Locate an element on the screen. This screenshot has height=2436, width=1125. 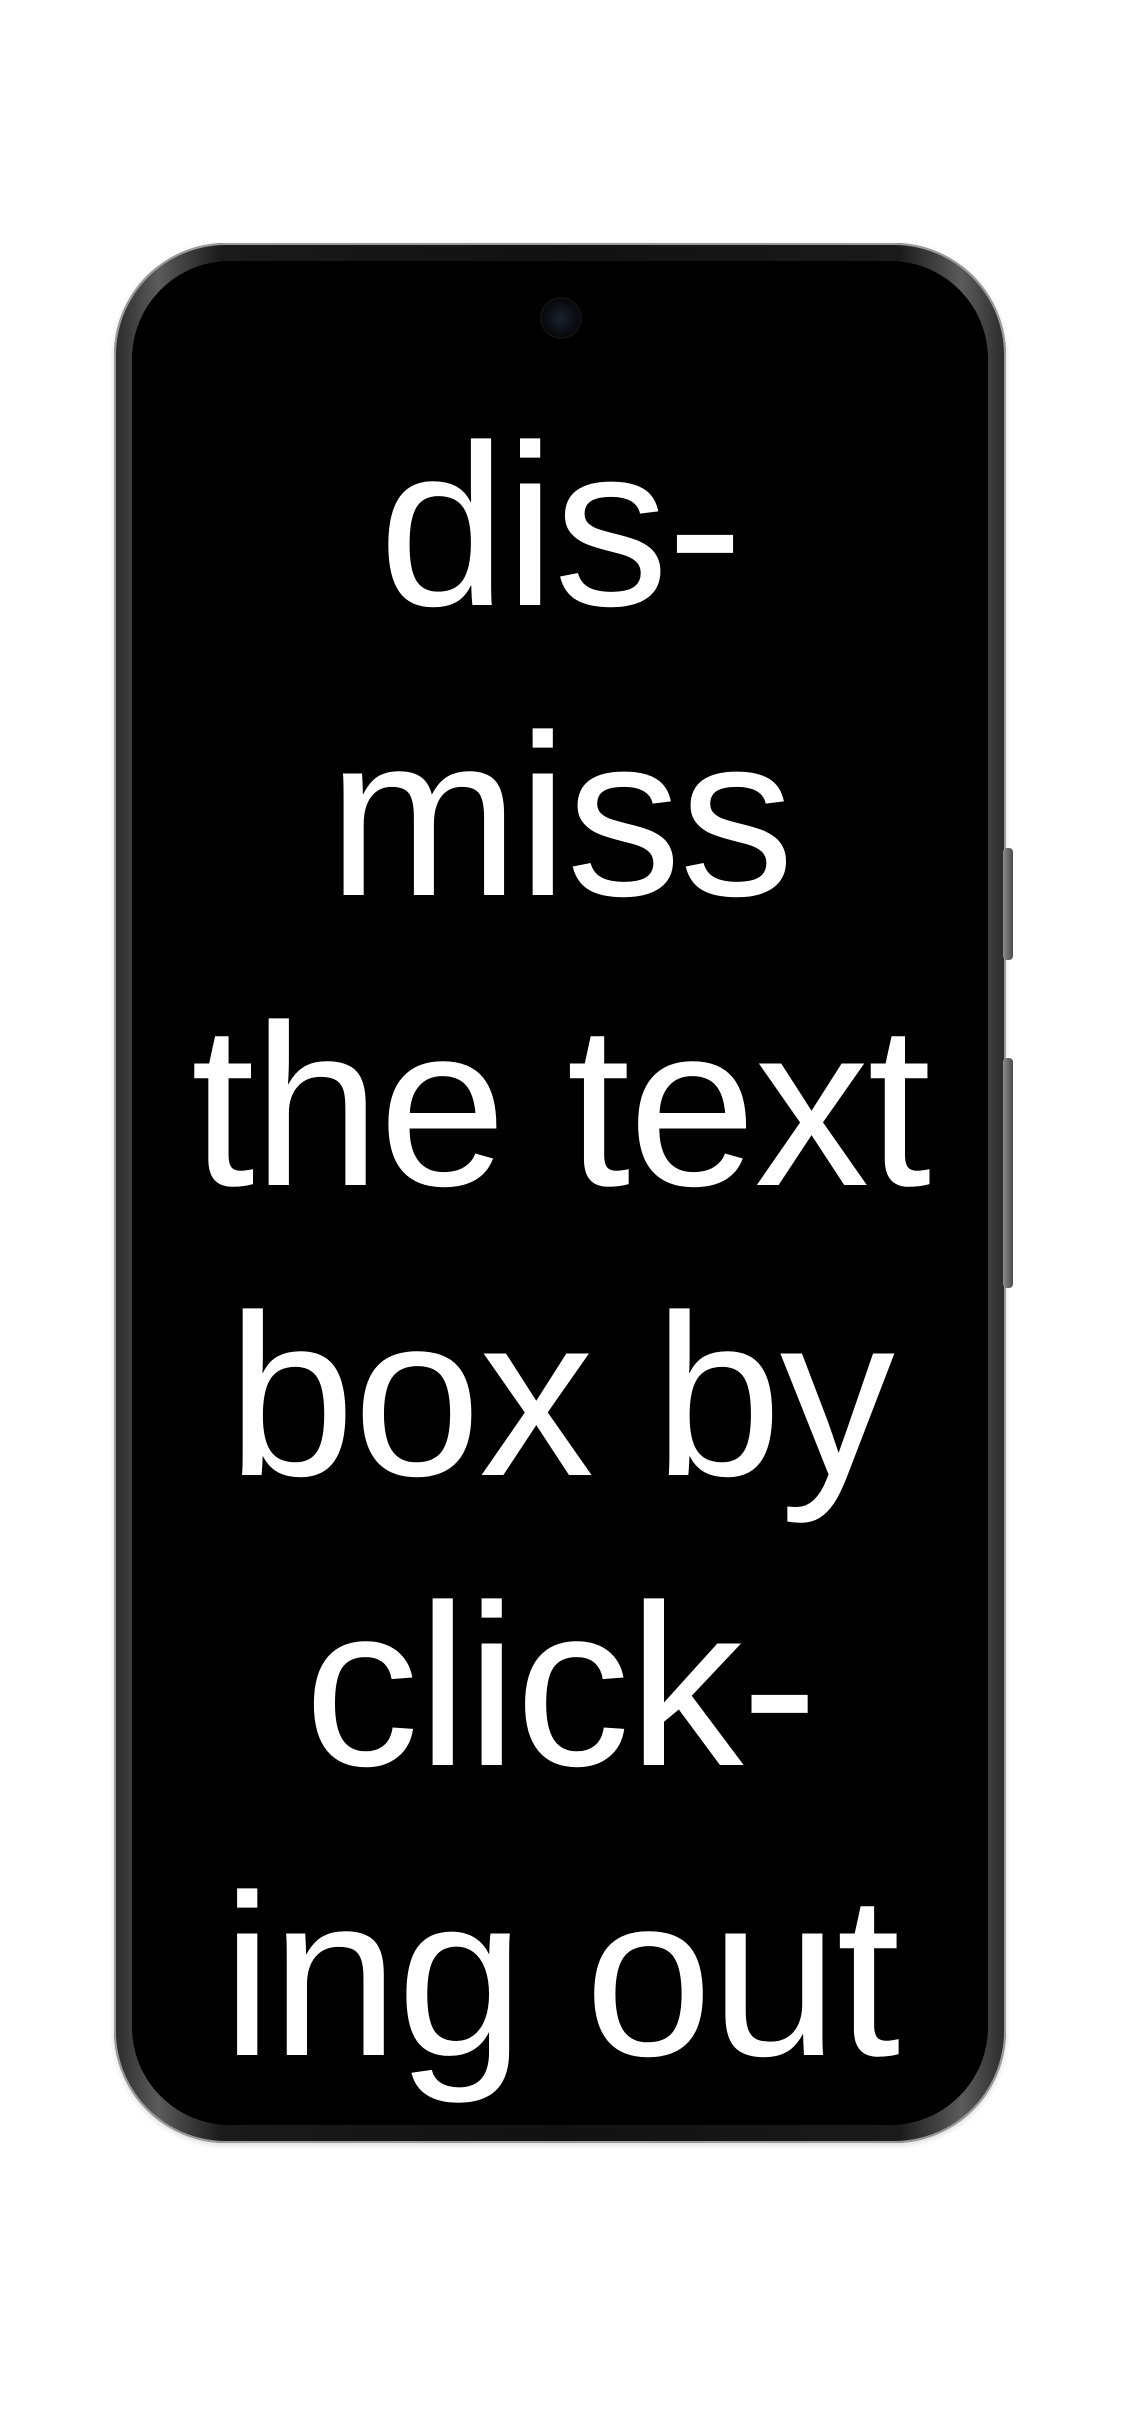
message-line: click- is located at coordinates (561, 1685).